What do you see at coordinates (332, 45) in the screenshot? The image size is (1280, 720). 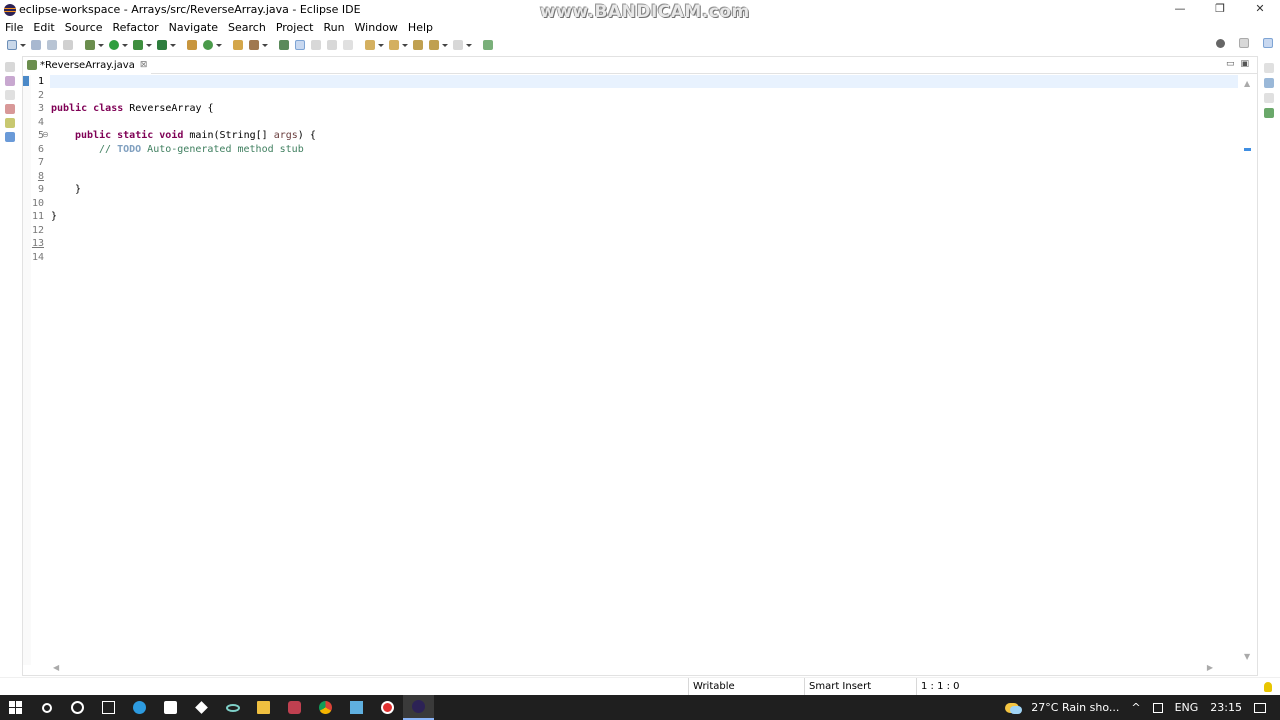 I see `block-selection-icon` at bounding box center [332, 45].